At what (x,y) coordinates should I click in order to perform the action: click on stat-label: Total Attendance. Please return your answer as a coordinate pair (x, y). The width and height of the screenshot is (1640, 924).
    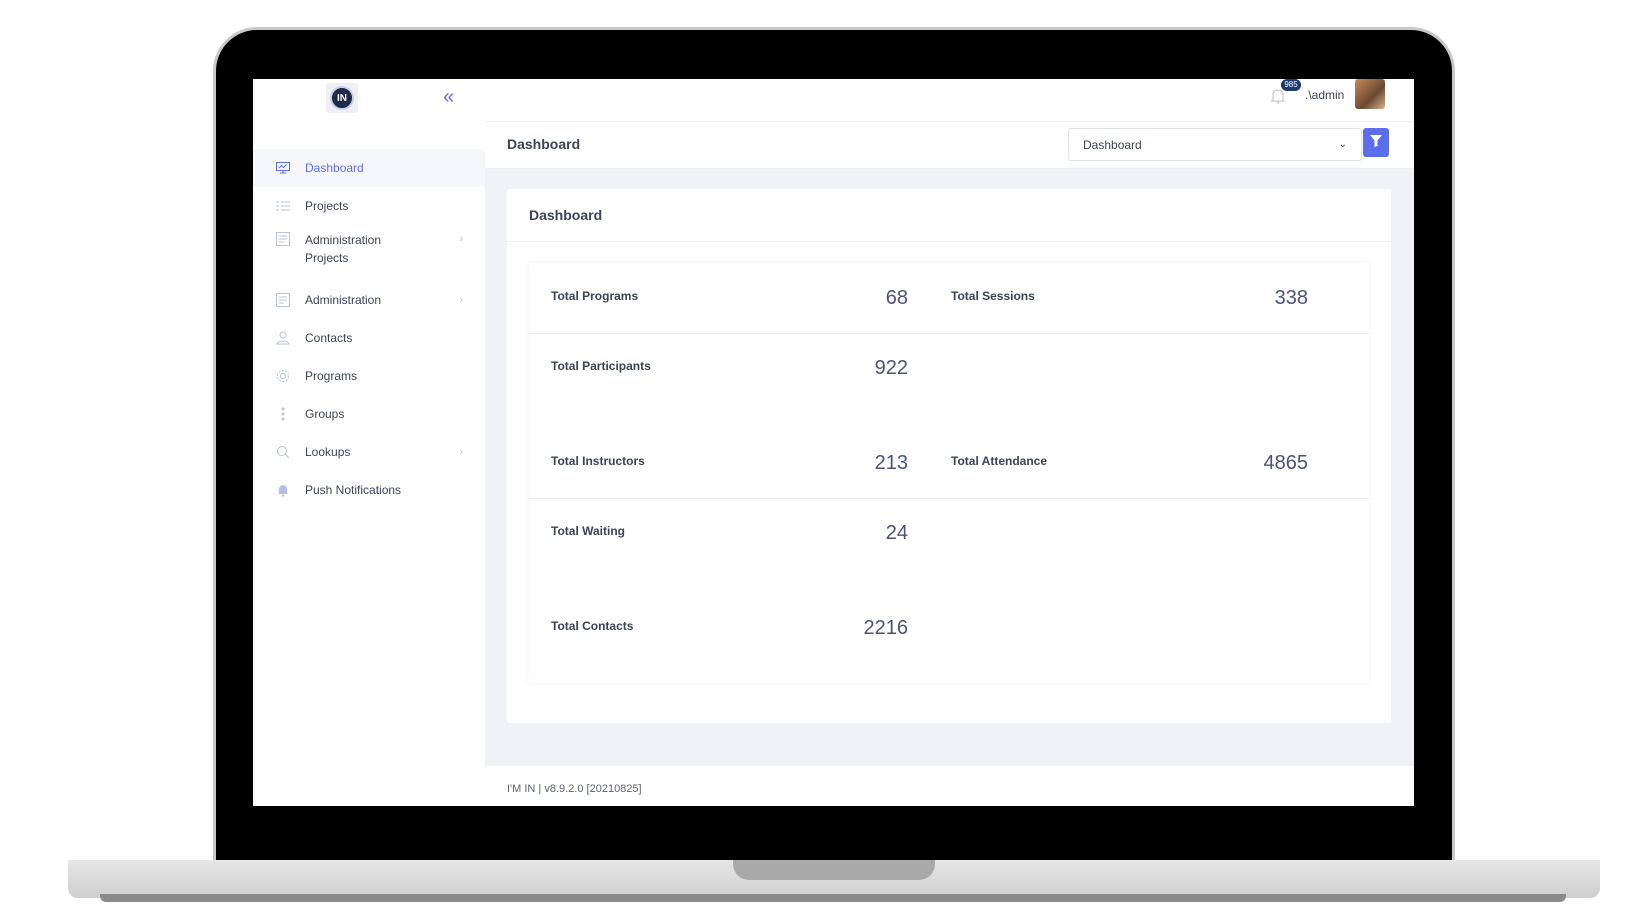
    Looking at the image, I should click on (999, 461).